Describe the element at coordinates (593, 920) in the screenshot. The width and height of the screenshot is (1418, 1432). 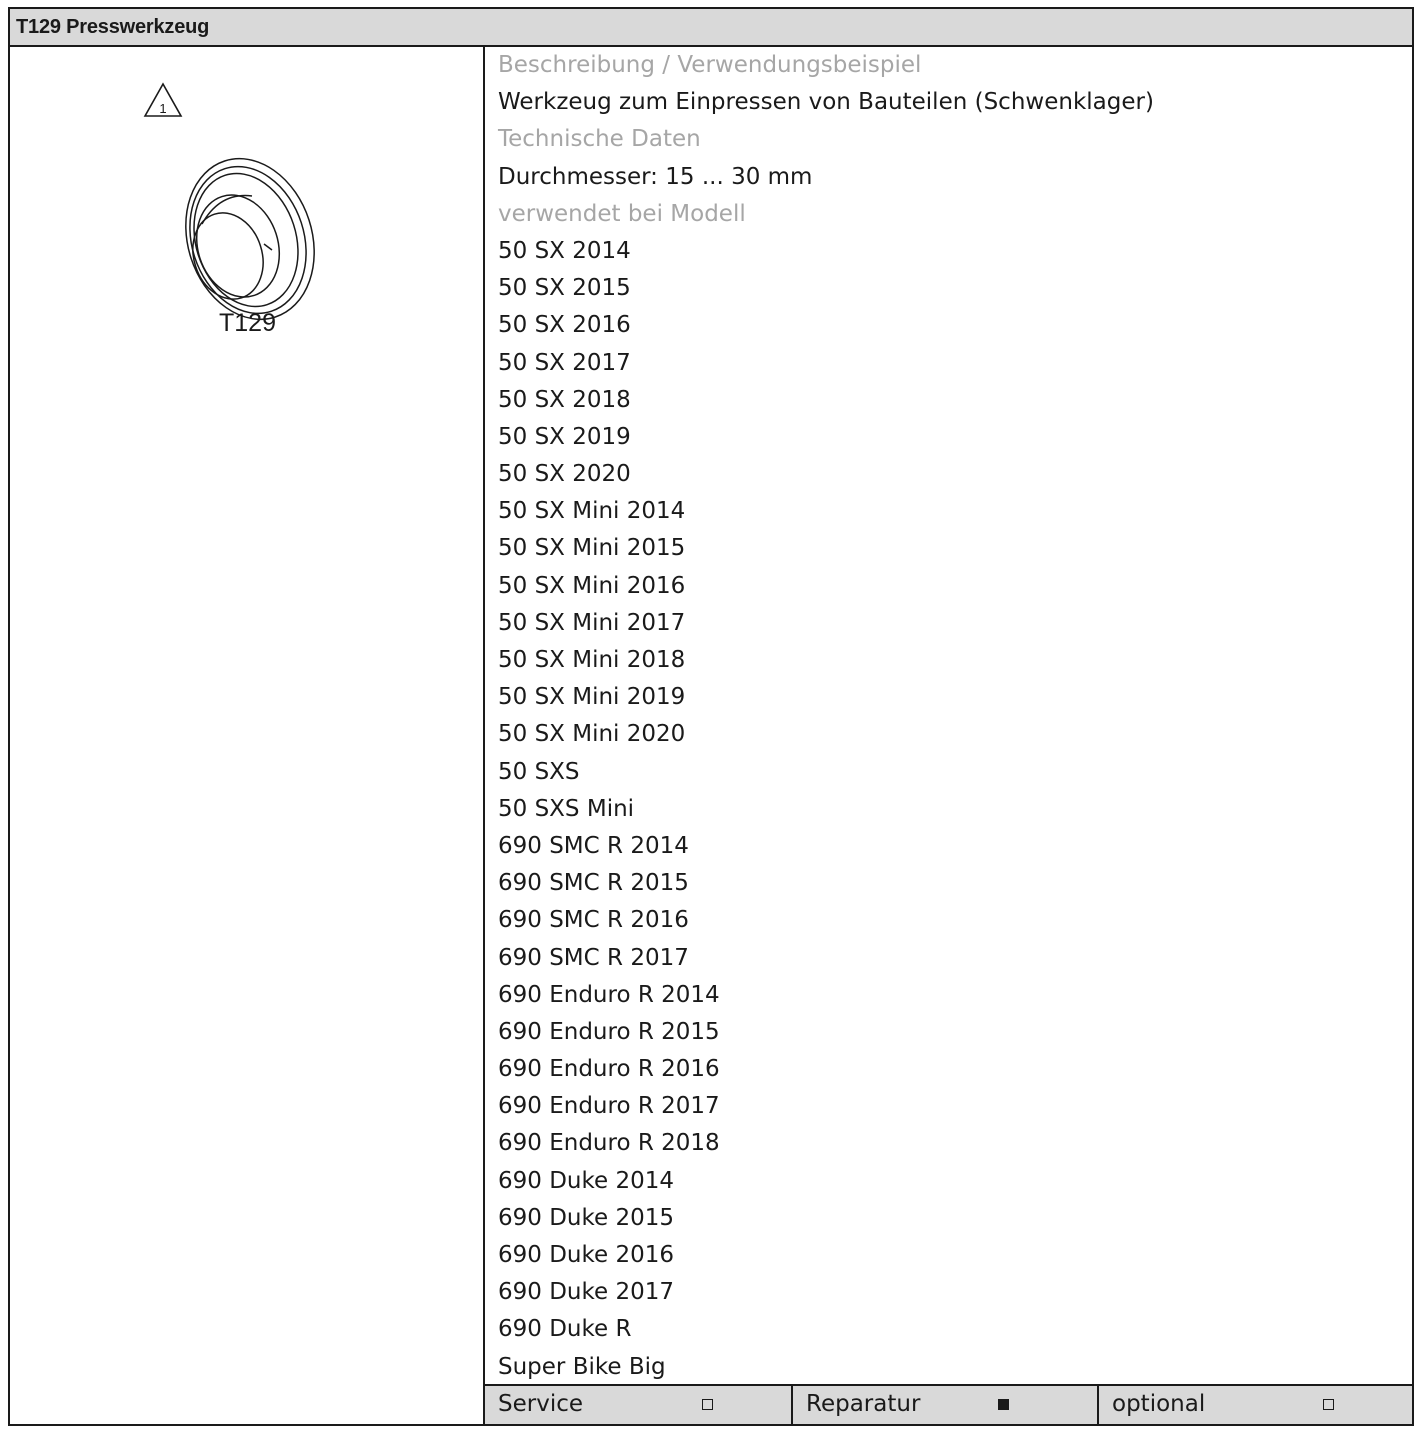
I see `detail-line: 690 SMC R 2016` at that location.